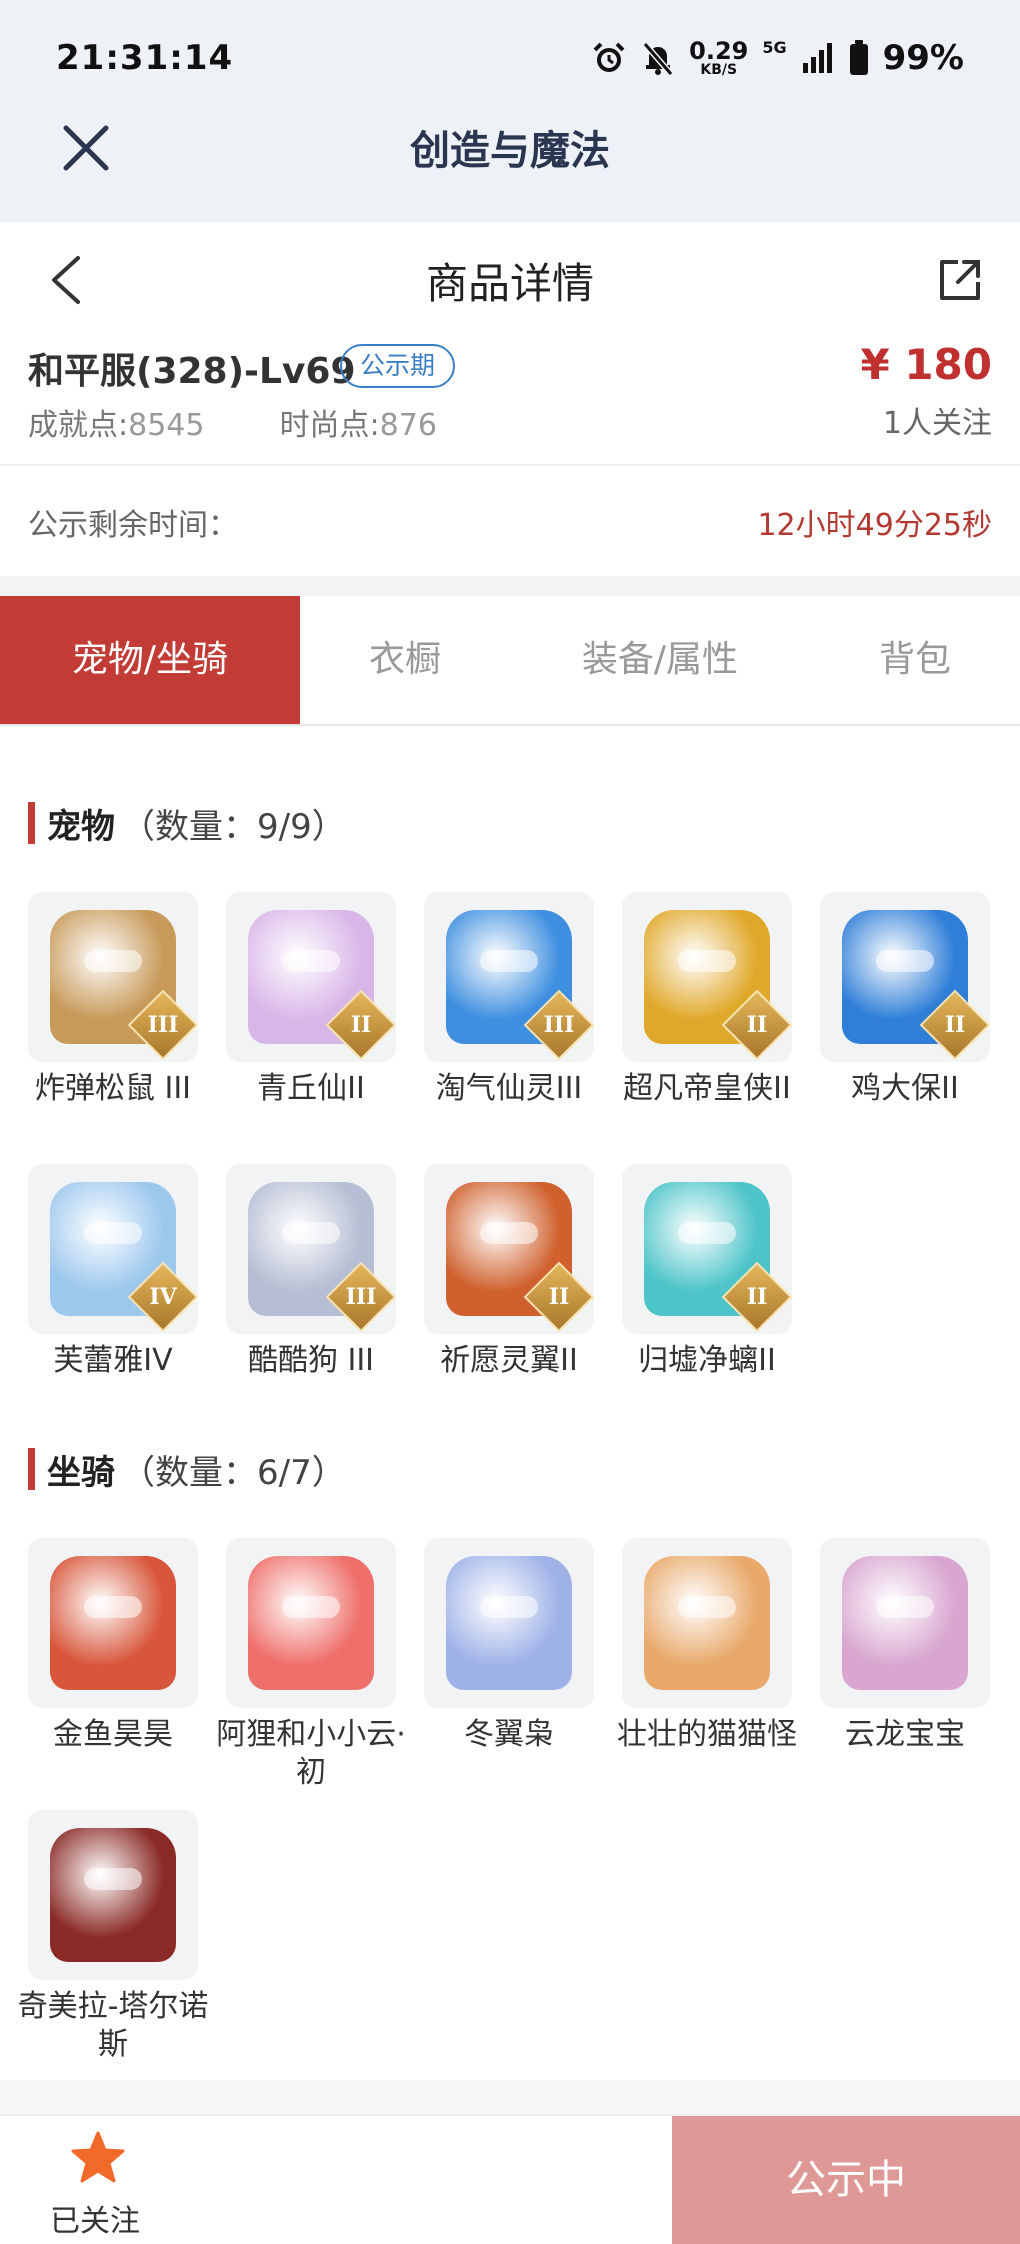 The width and height of the screenshot is (1020, 2244). I want to click on mount-name: 金鱼昊昊, so click(113, 1734).